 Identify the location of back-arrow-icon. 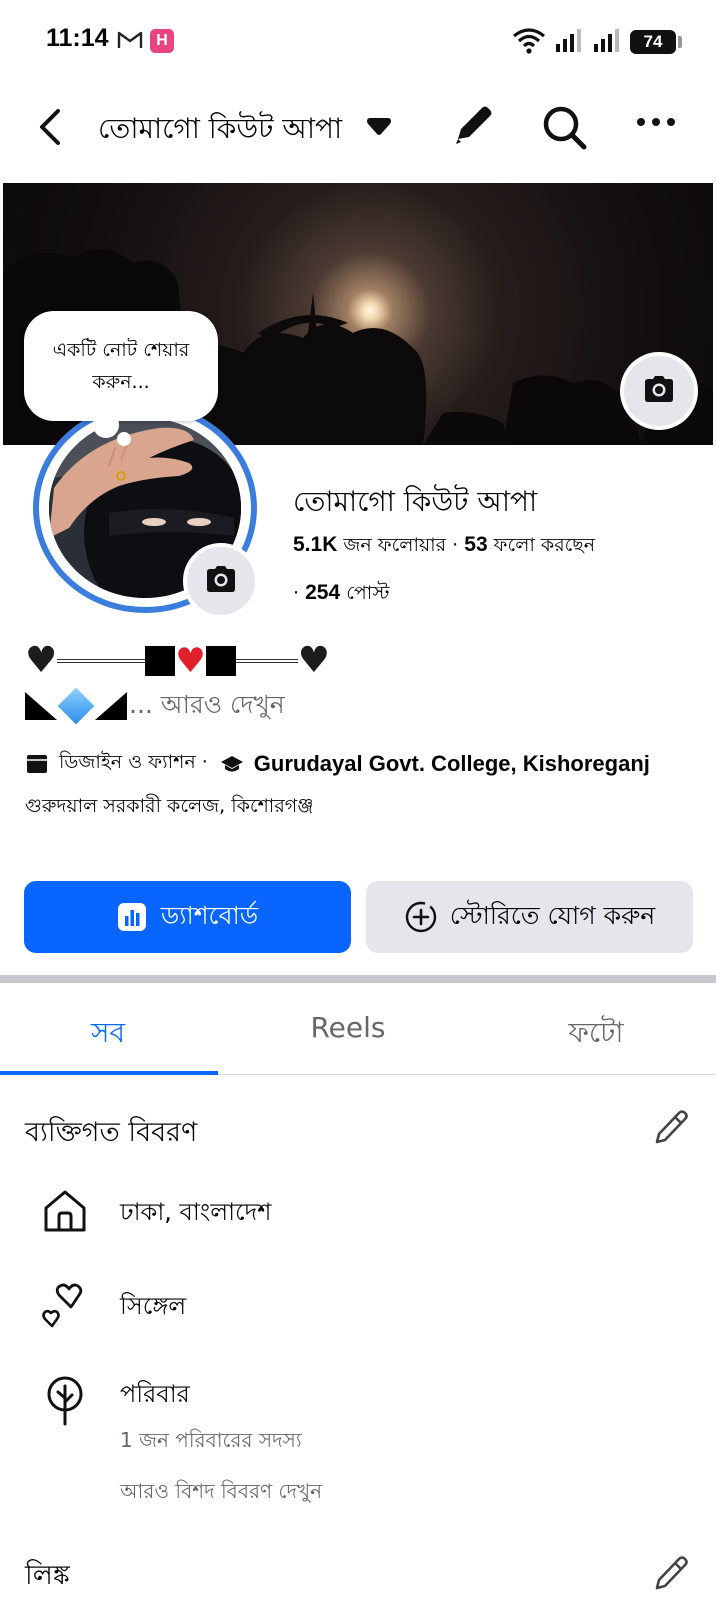
(50, 127).